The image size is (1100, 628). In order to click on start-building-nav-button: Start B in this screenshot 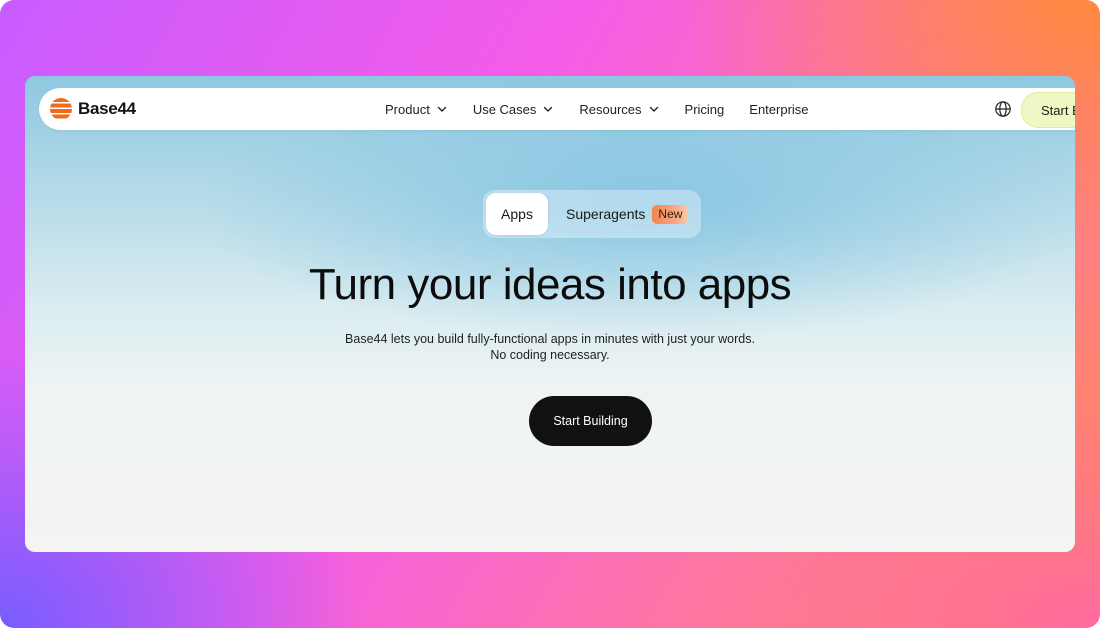, I will do `click(1048, 110)`.